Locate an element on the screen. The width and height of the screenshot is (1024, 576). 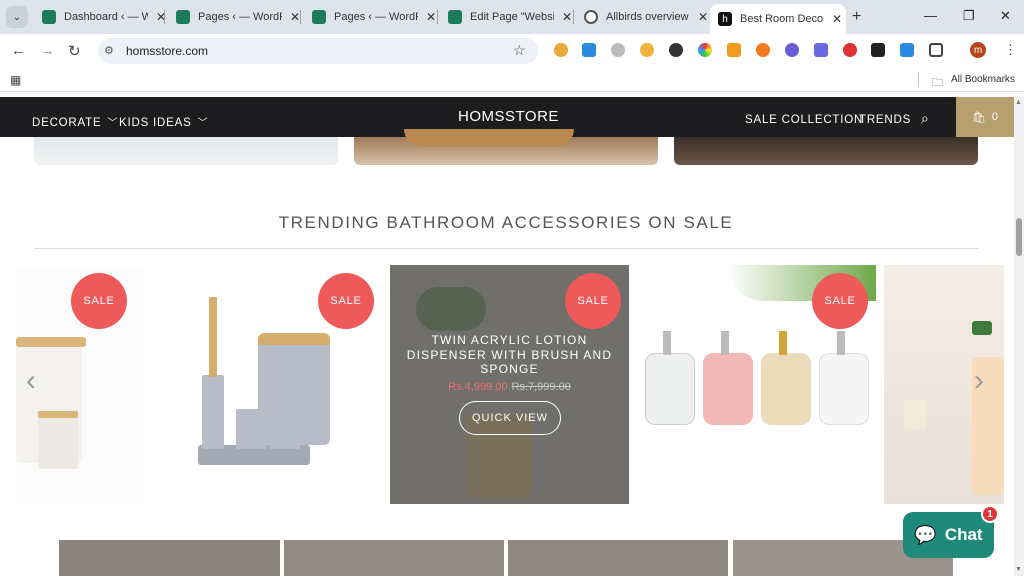
url-text: homsstore.com is located at coordinates (167, 51).